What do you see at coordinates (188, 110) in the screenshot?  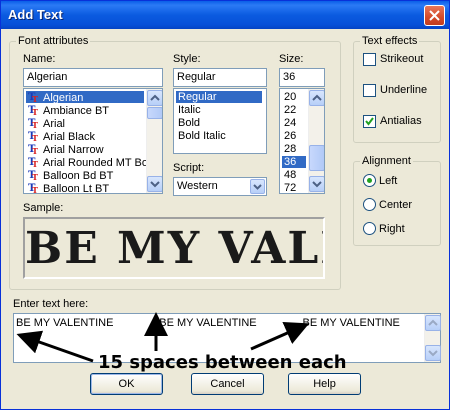 I see `style-list-item: Italic` at bounding box center [188, 110].